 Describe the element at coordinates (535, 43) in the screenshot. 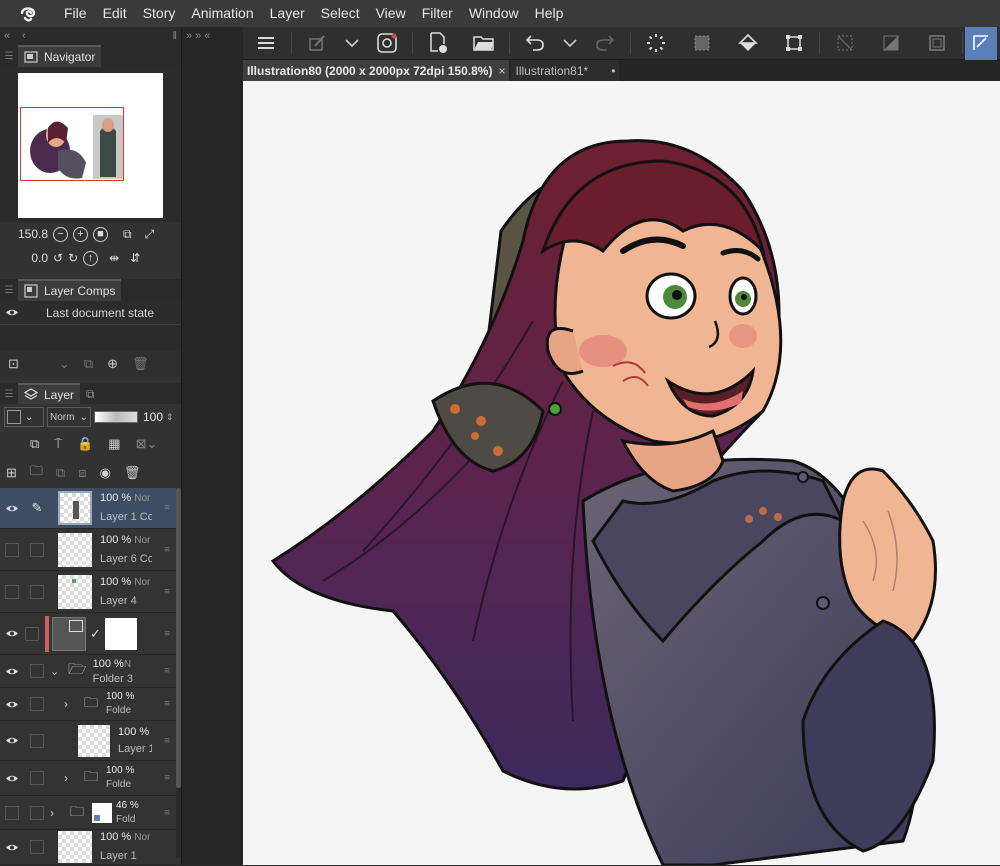

I see `undo-icon` at that location.